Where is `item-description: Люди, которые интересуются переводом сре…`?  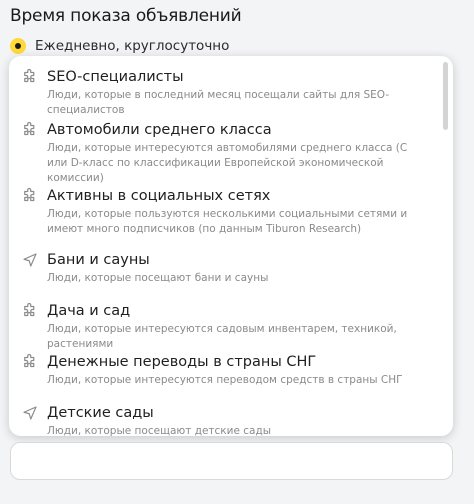 item-description: Люди, которые интересуются переводом сре… is located at coordinates (225, 380).